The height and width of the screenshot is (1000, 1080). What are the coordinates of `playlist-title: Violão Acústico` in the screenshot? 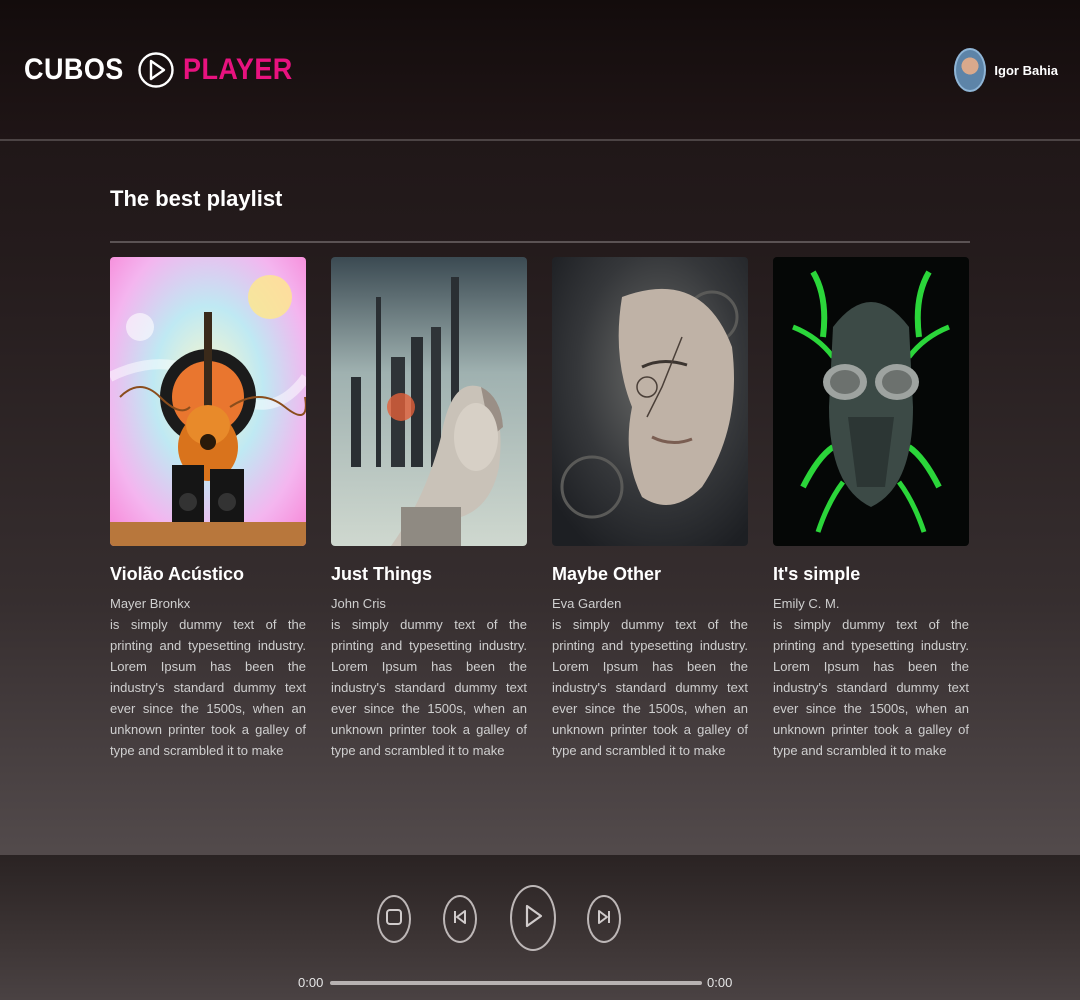 It's located at (208, 574).